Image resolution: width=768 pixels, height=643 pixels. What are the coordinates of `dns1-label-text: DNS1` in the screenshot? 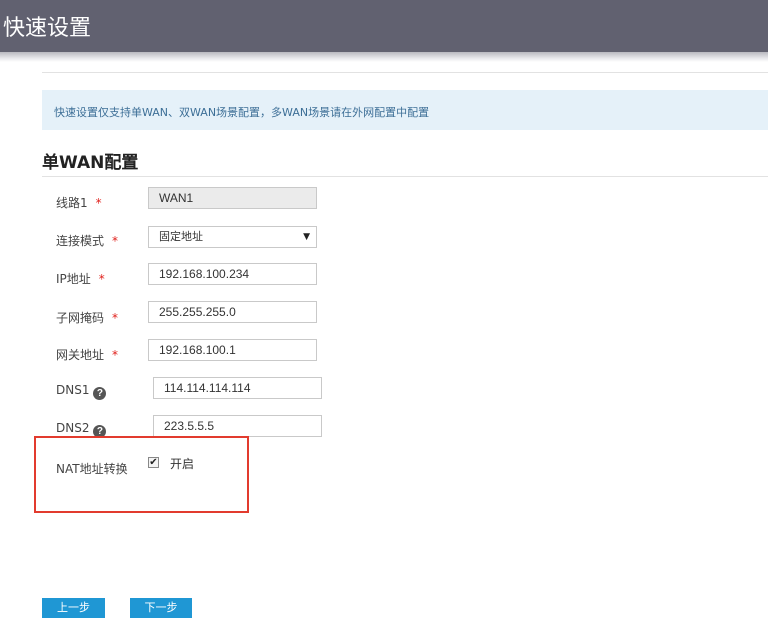 It's located at (73, 390).